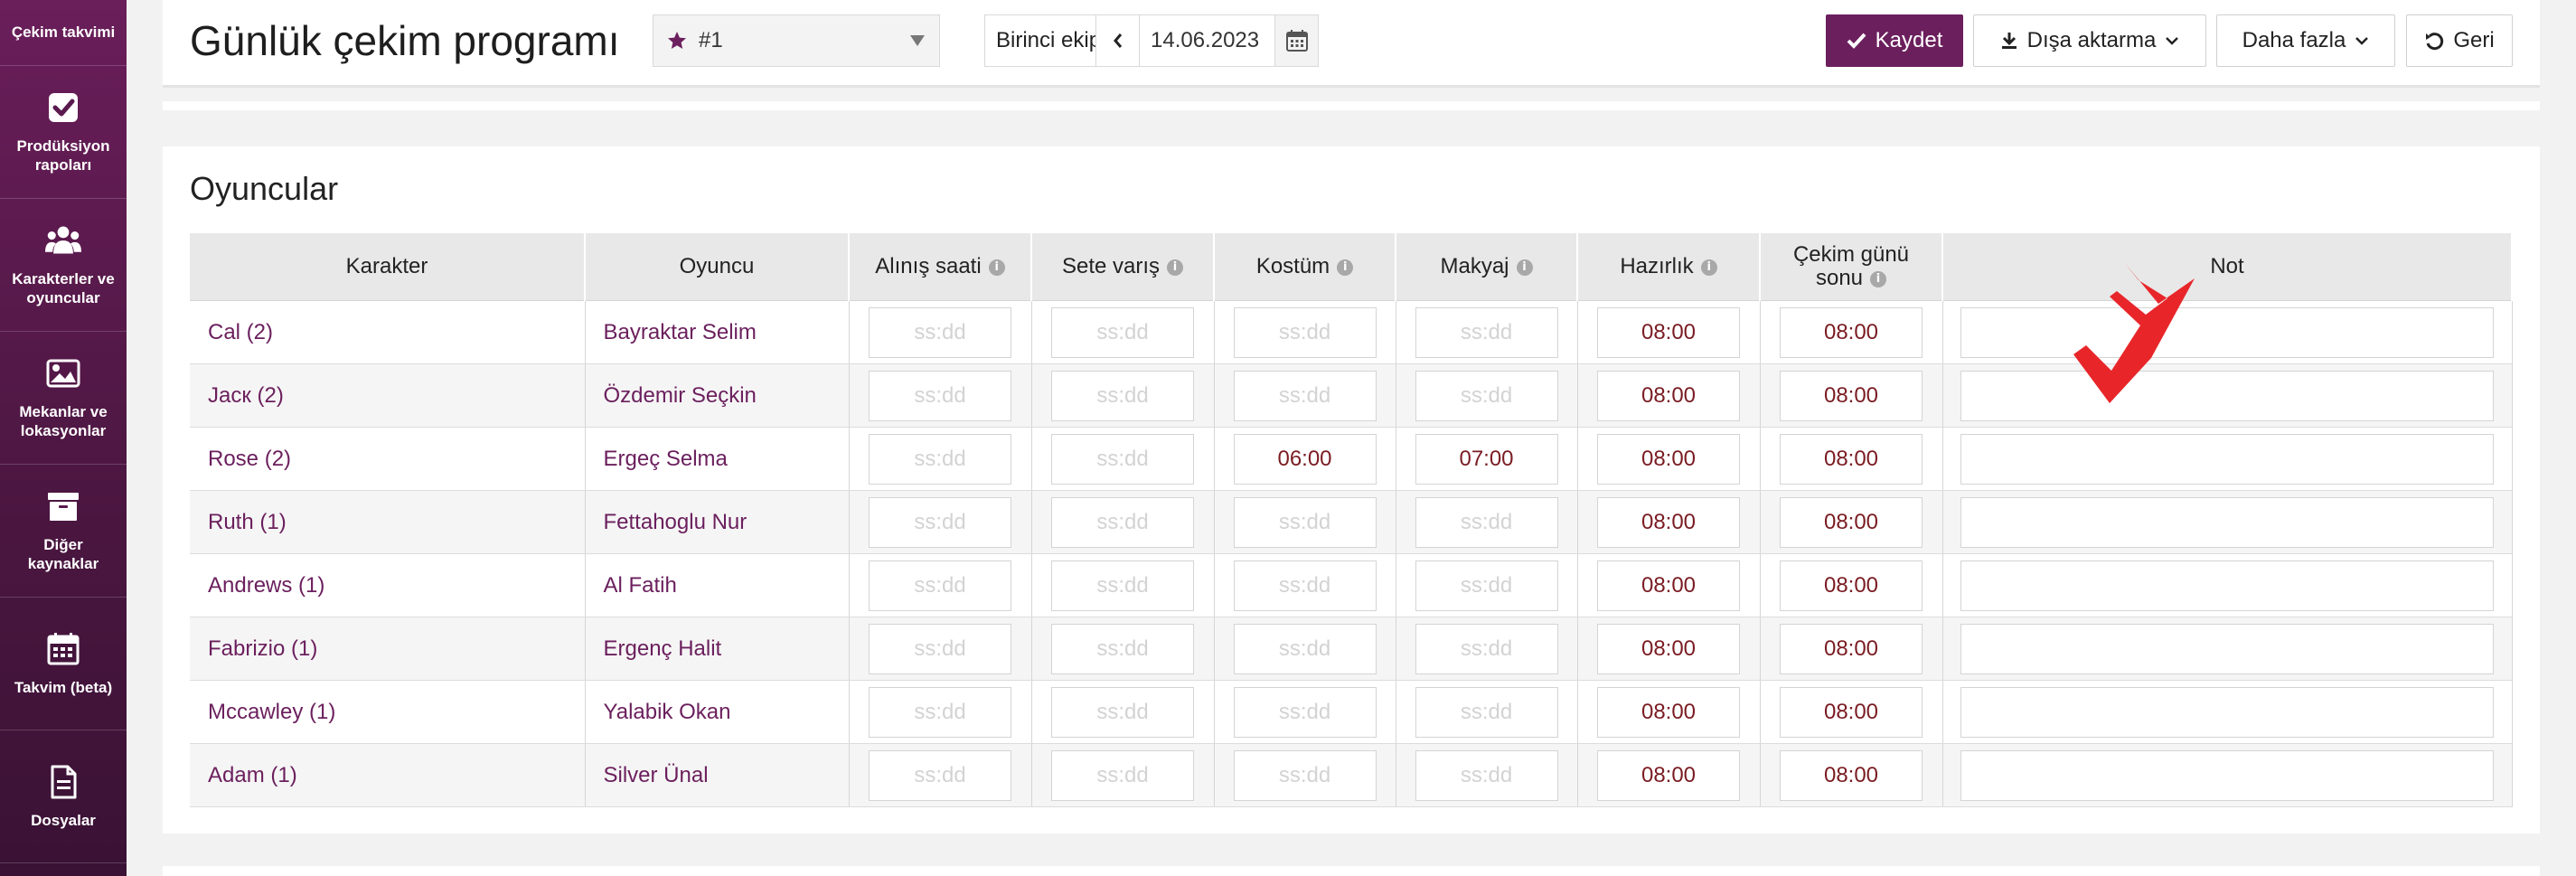  What do you see at coordinates (2228, 267) in the screenshot?
I see `column-header-note: Not` at bounding box center [2228, 267].